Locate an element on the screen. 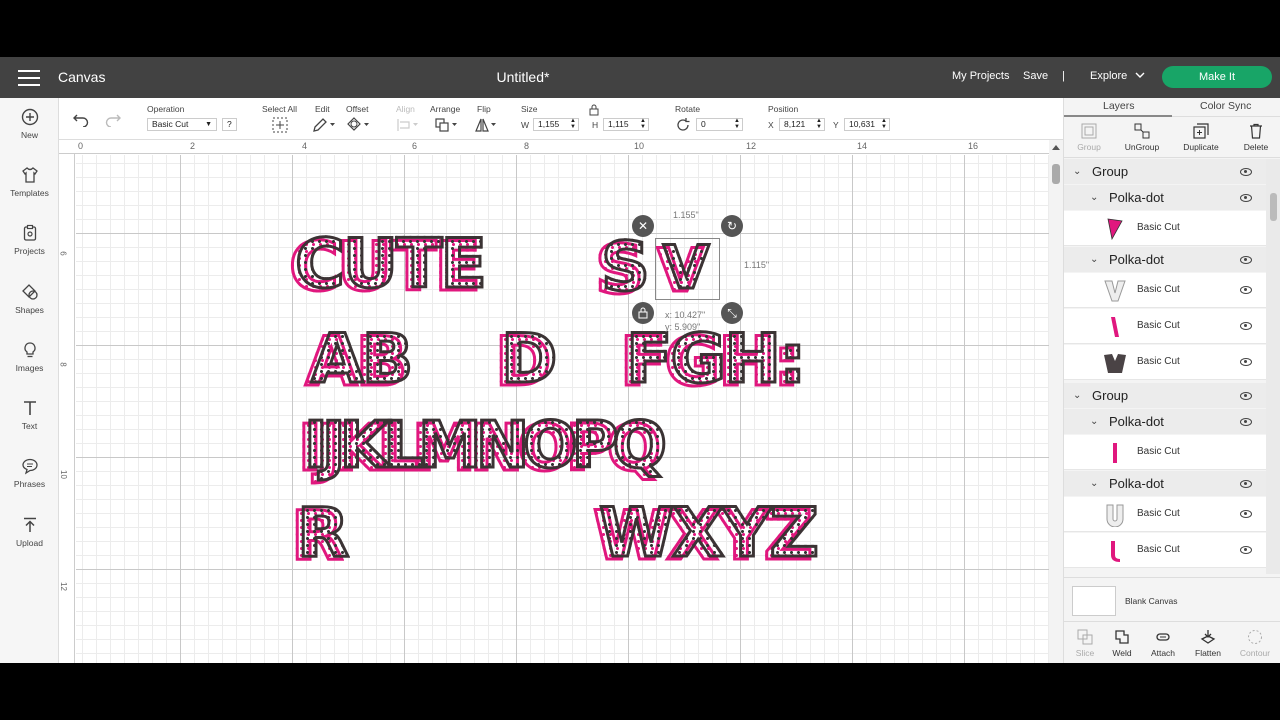 This screenshot has width=1280, height=720. tab-layers: Layers is located at coordinates (1119, 106).